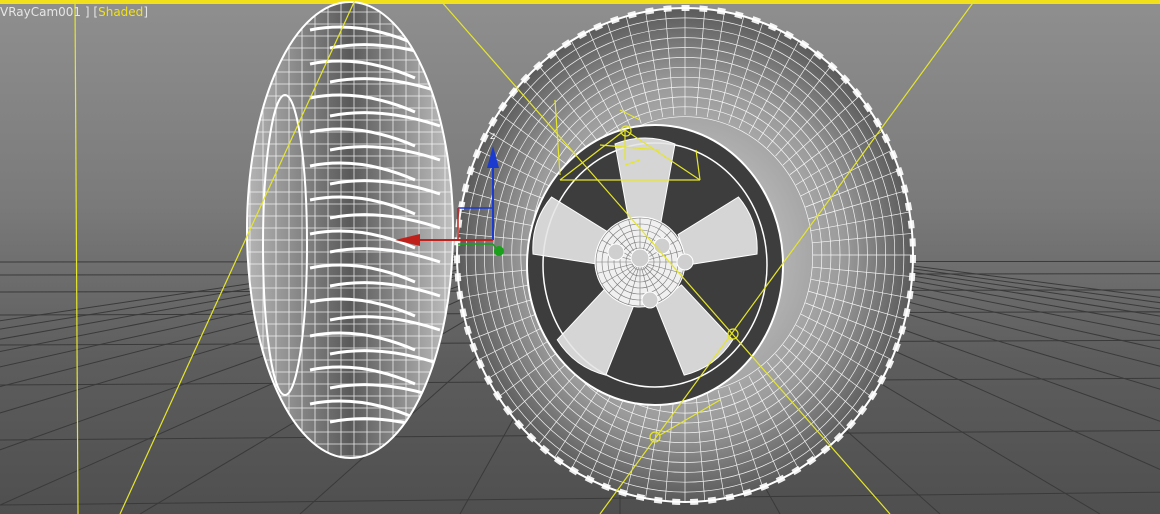  Describe the element at coordinates (120, 12) in the screenshot. I see `shading-mode-label: Shaded` at that location.